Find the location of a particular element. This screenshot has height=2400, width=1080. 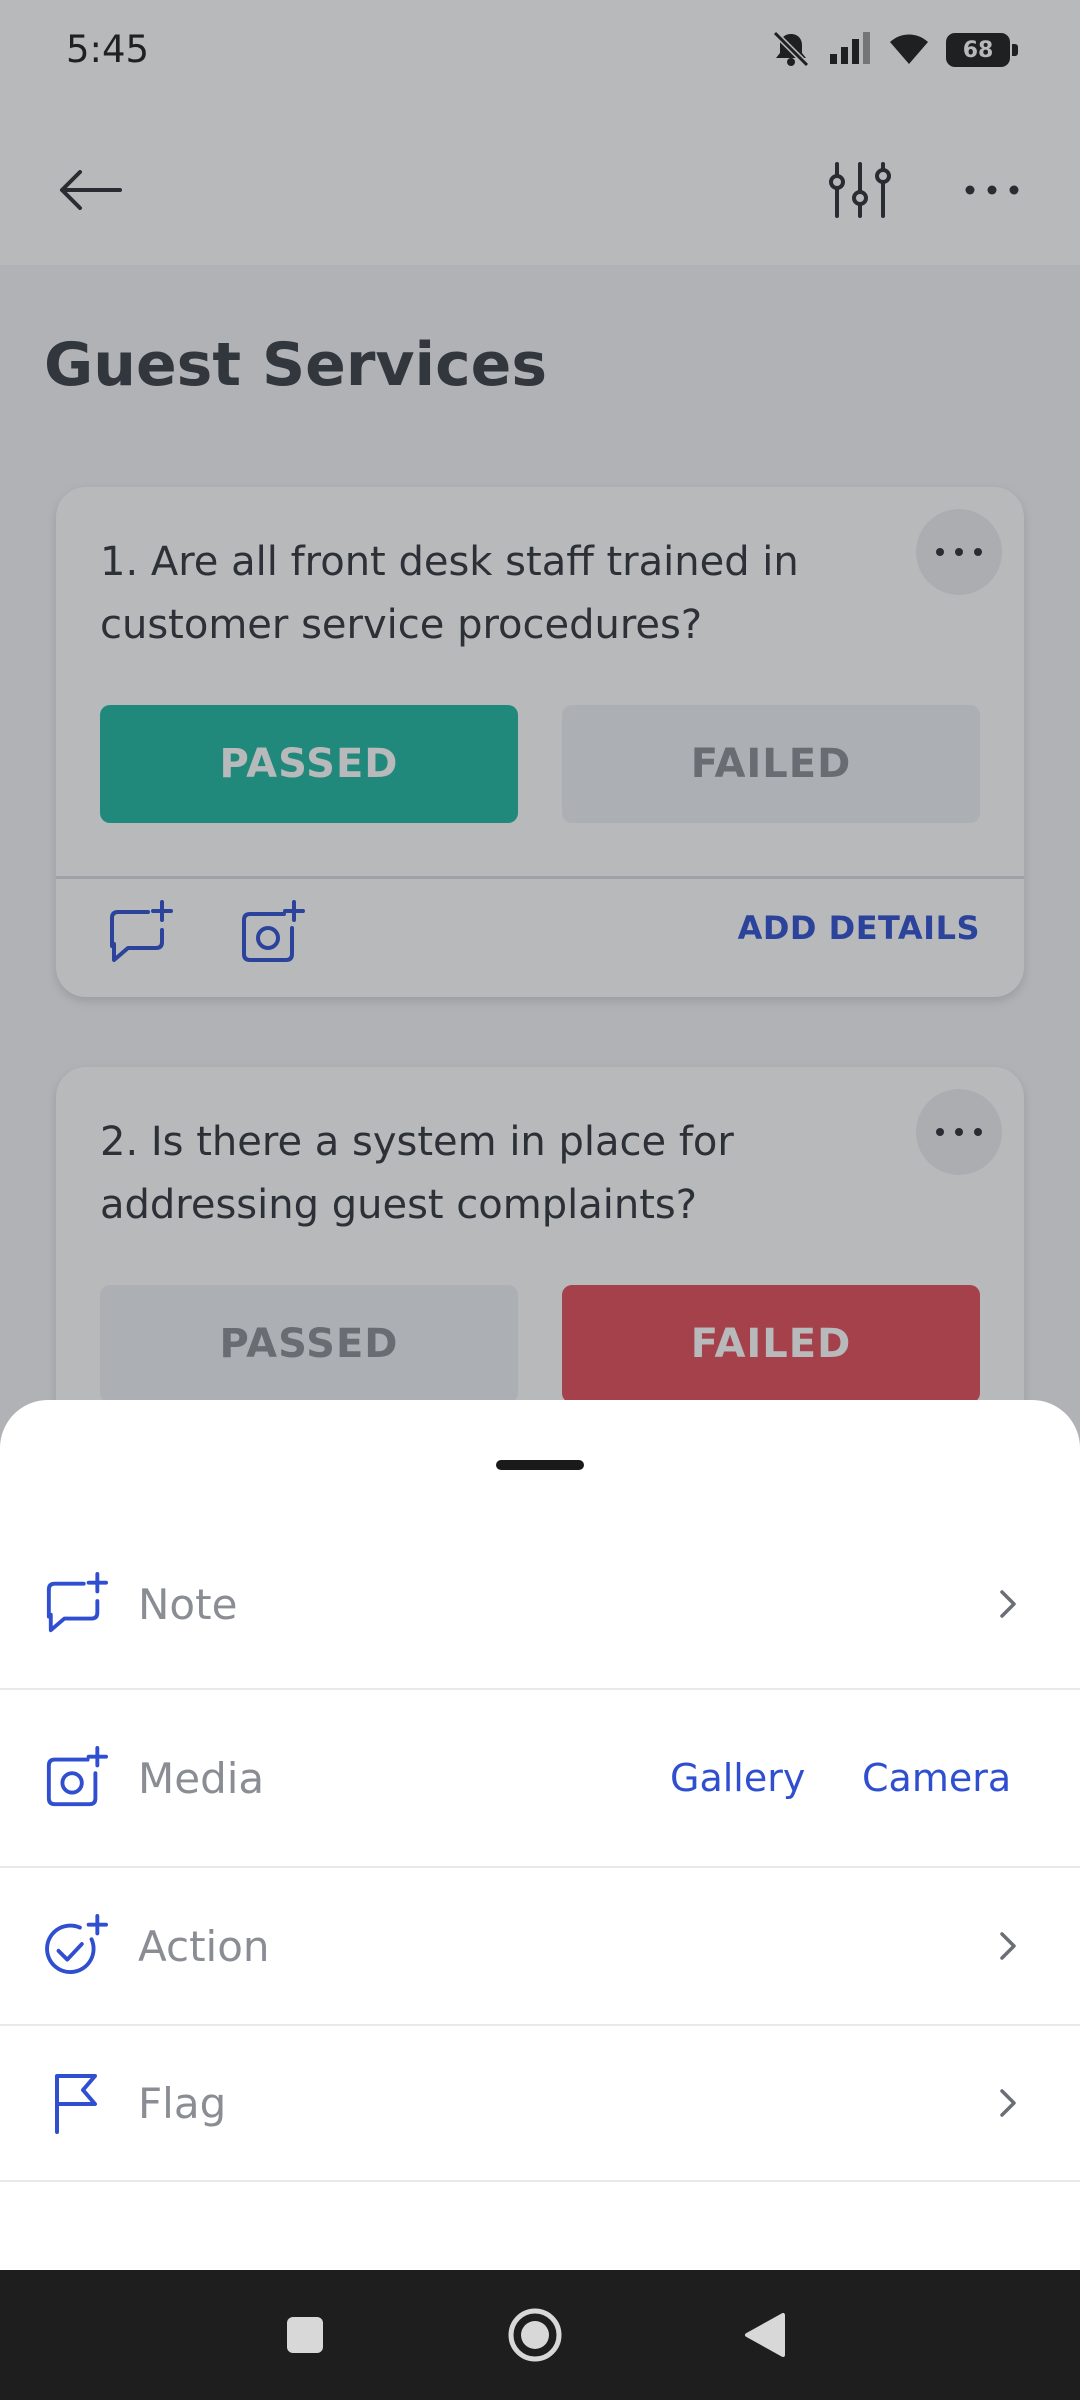

sheet-item-label: Action is located at coordinates (204, 1946).